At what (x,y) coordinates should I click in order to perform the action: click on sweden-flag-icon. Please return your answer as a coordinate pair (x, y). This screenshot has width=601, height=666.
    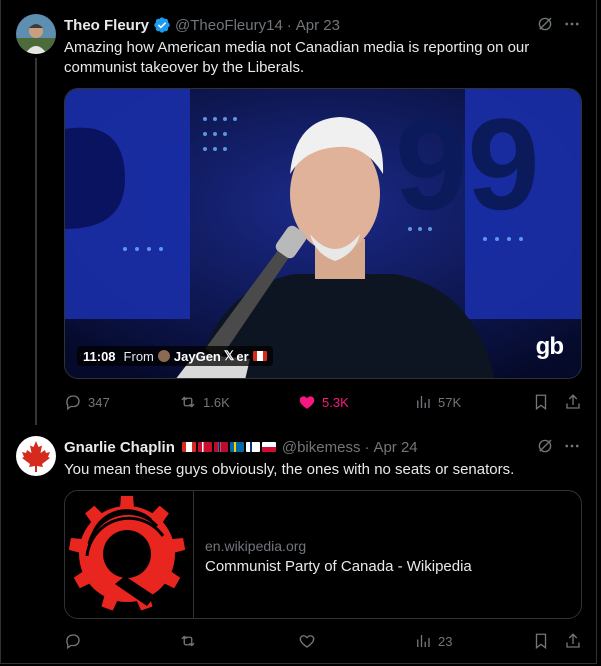
    Looking at the image, I should click on (236, 447).